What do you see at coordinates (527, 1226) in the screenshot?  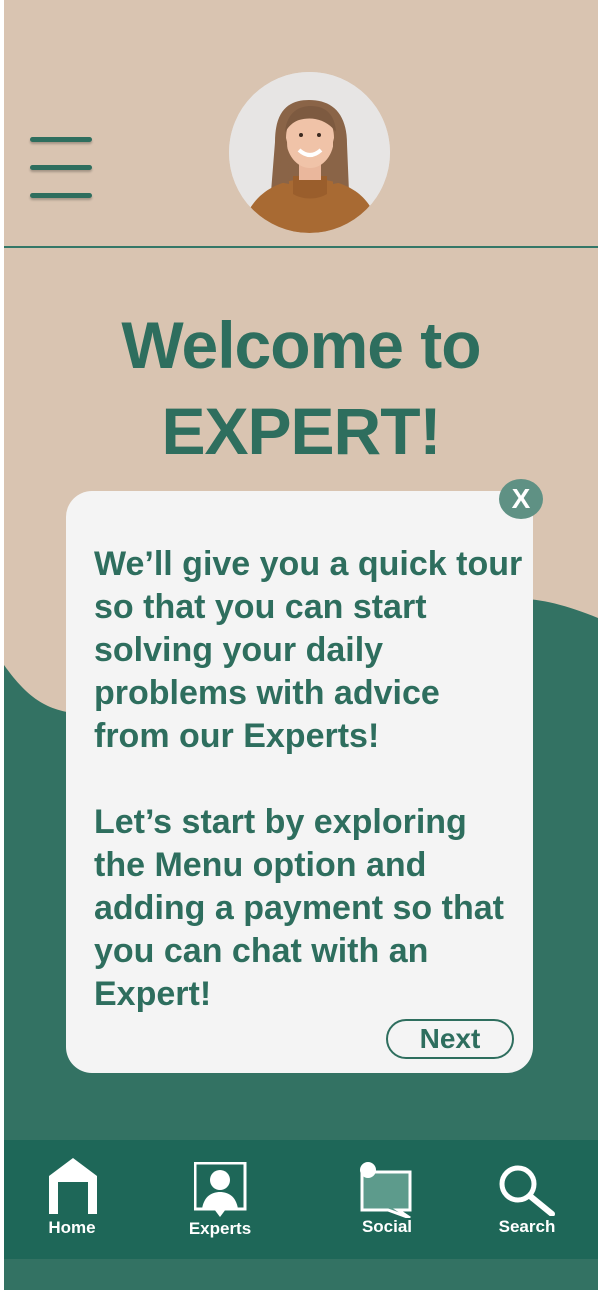 I see `nav-label-search: Search` at bounding box center [527, 1226].